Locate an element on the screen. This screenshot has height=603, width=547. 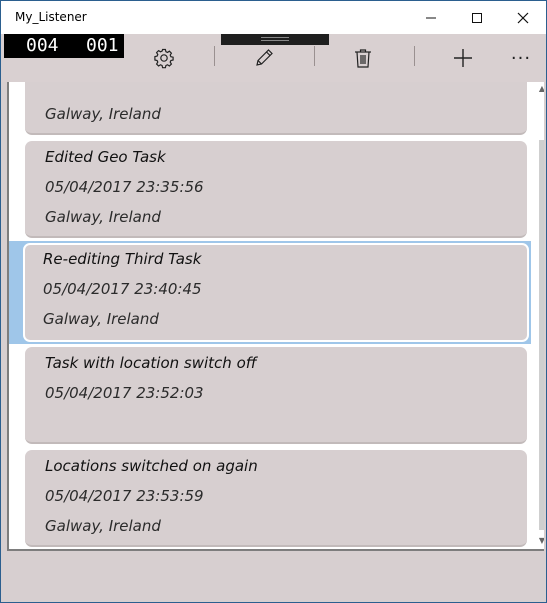
ellipsis-icon: ··· is located at coordinates (521, 58).